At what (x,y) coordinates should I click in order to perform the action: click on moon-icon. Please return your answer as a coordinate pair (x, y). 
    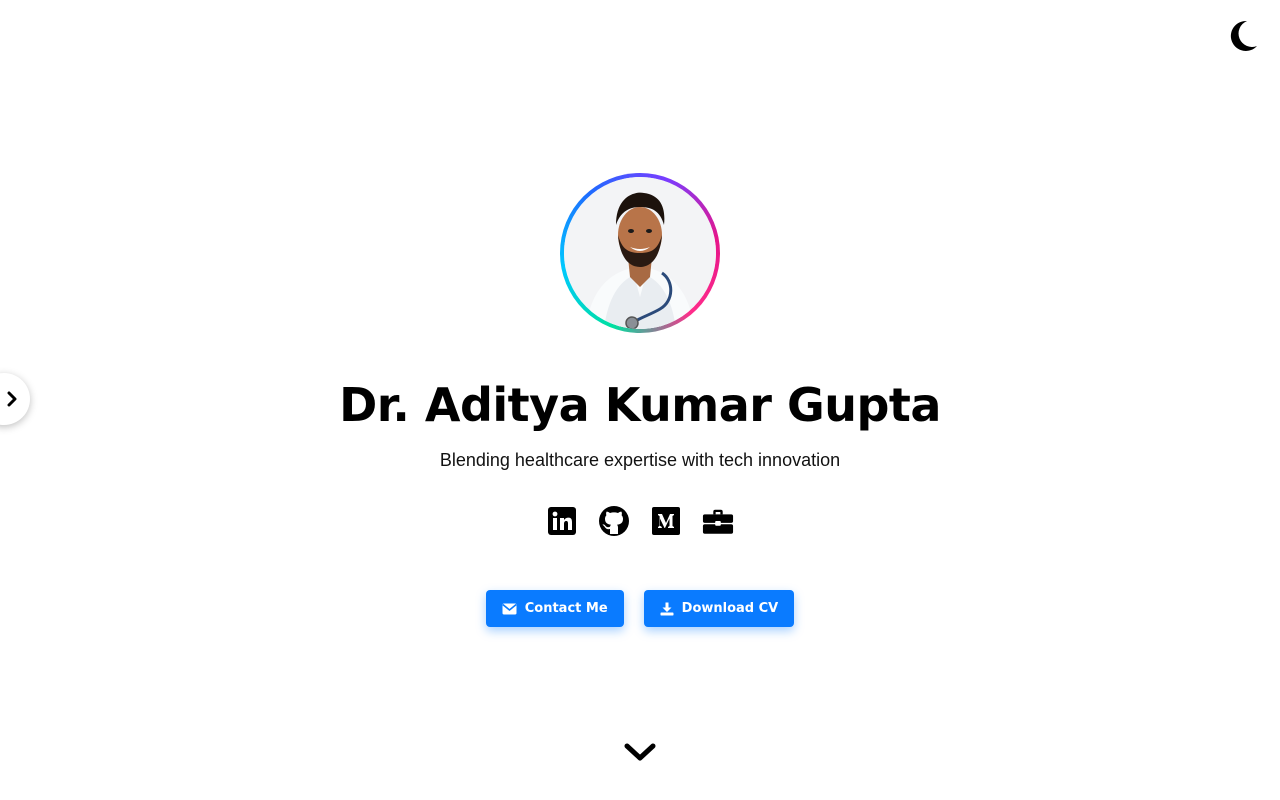
    Looking at the image, I should click on (1243, 35).